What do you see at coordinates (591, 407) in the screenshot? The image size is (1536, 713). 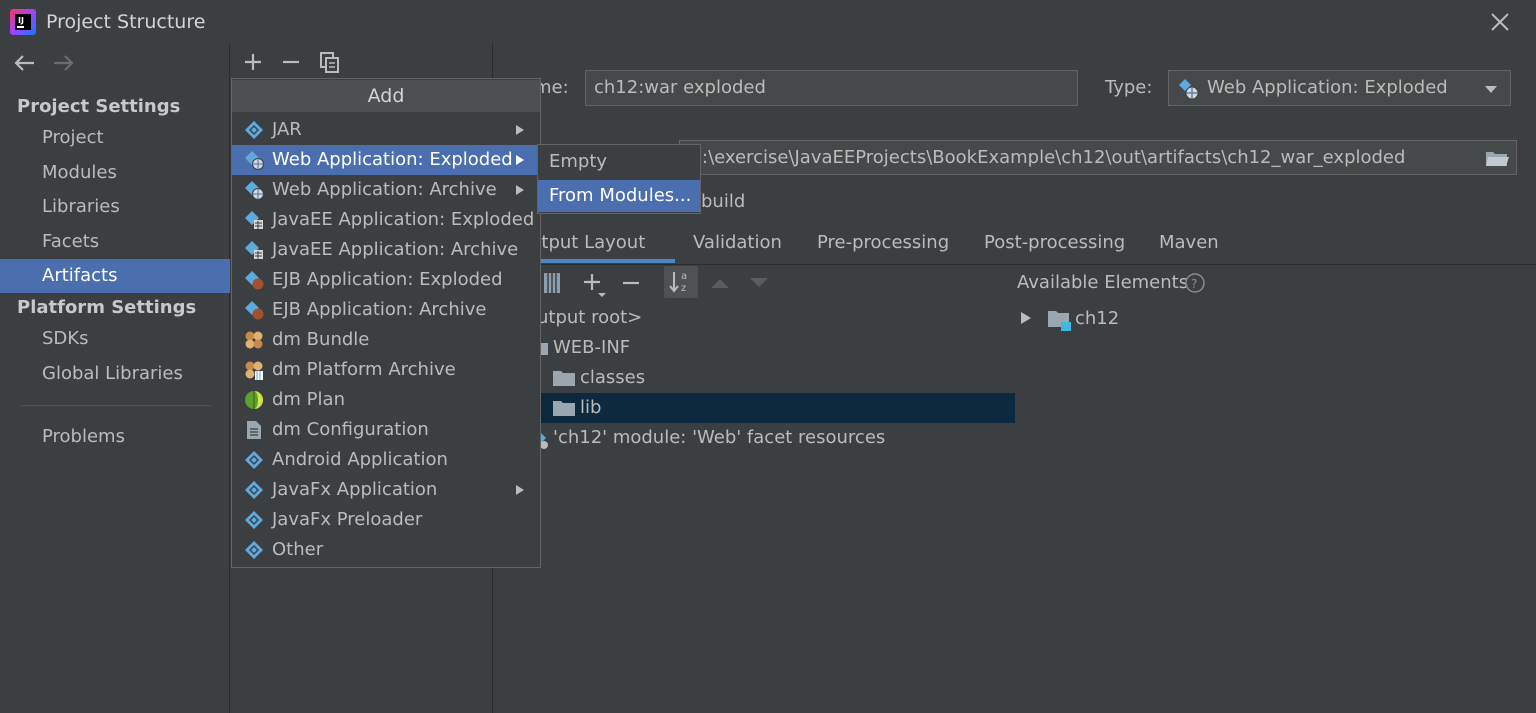 I see `tree-lib-label: lib` at bounding box center [591, 407].